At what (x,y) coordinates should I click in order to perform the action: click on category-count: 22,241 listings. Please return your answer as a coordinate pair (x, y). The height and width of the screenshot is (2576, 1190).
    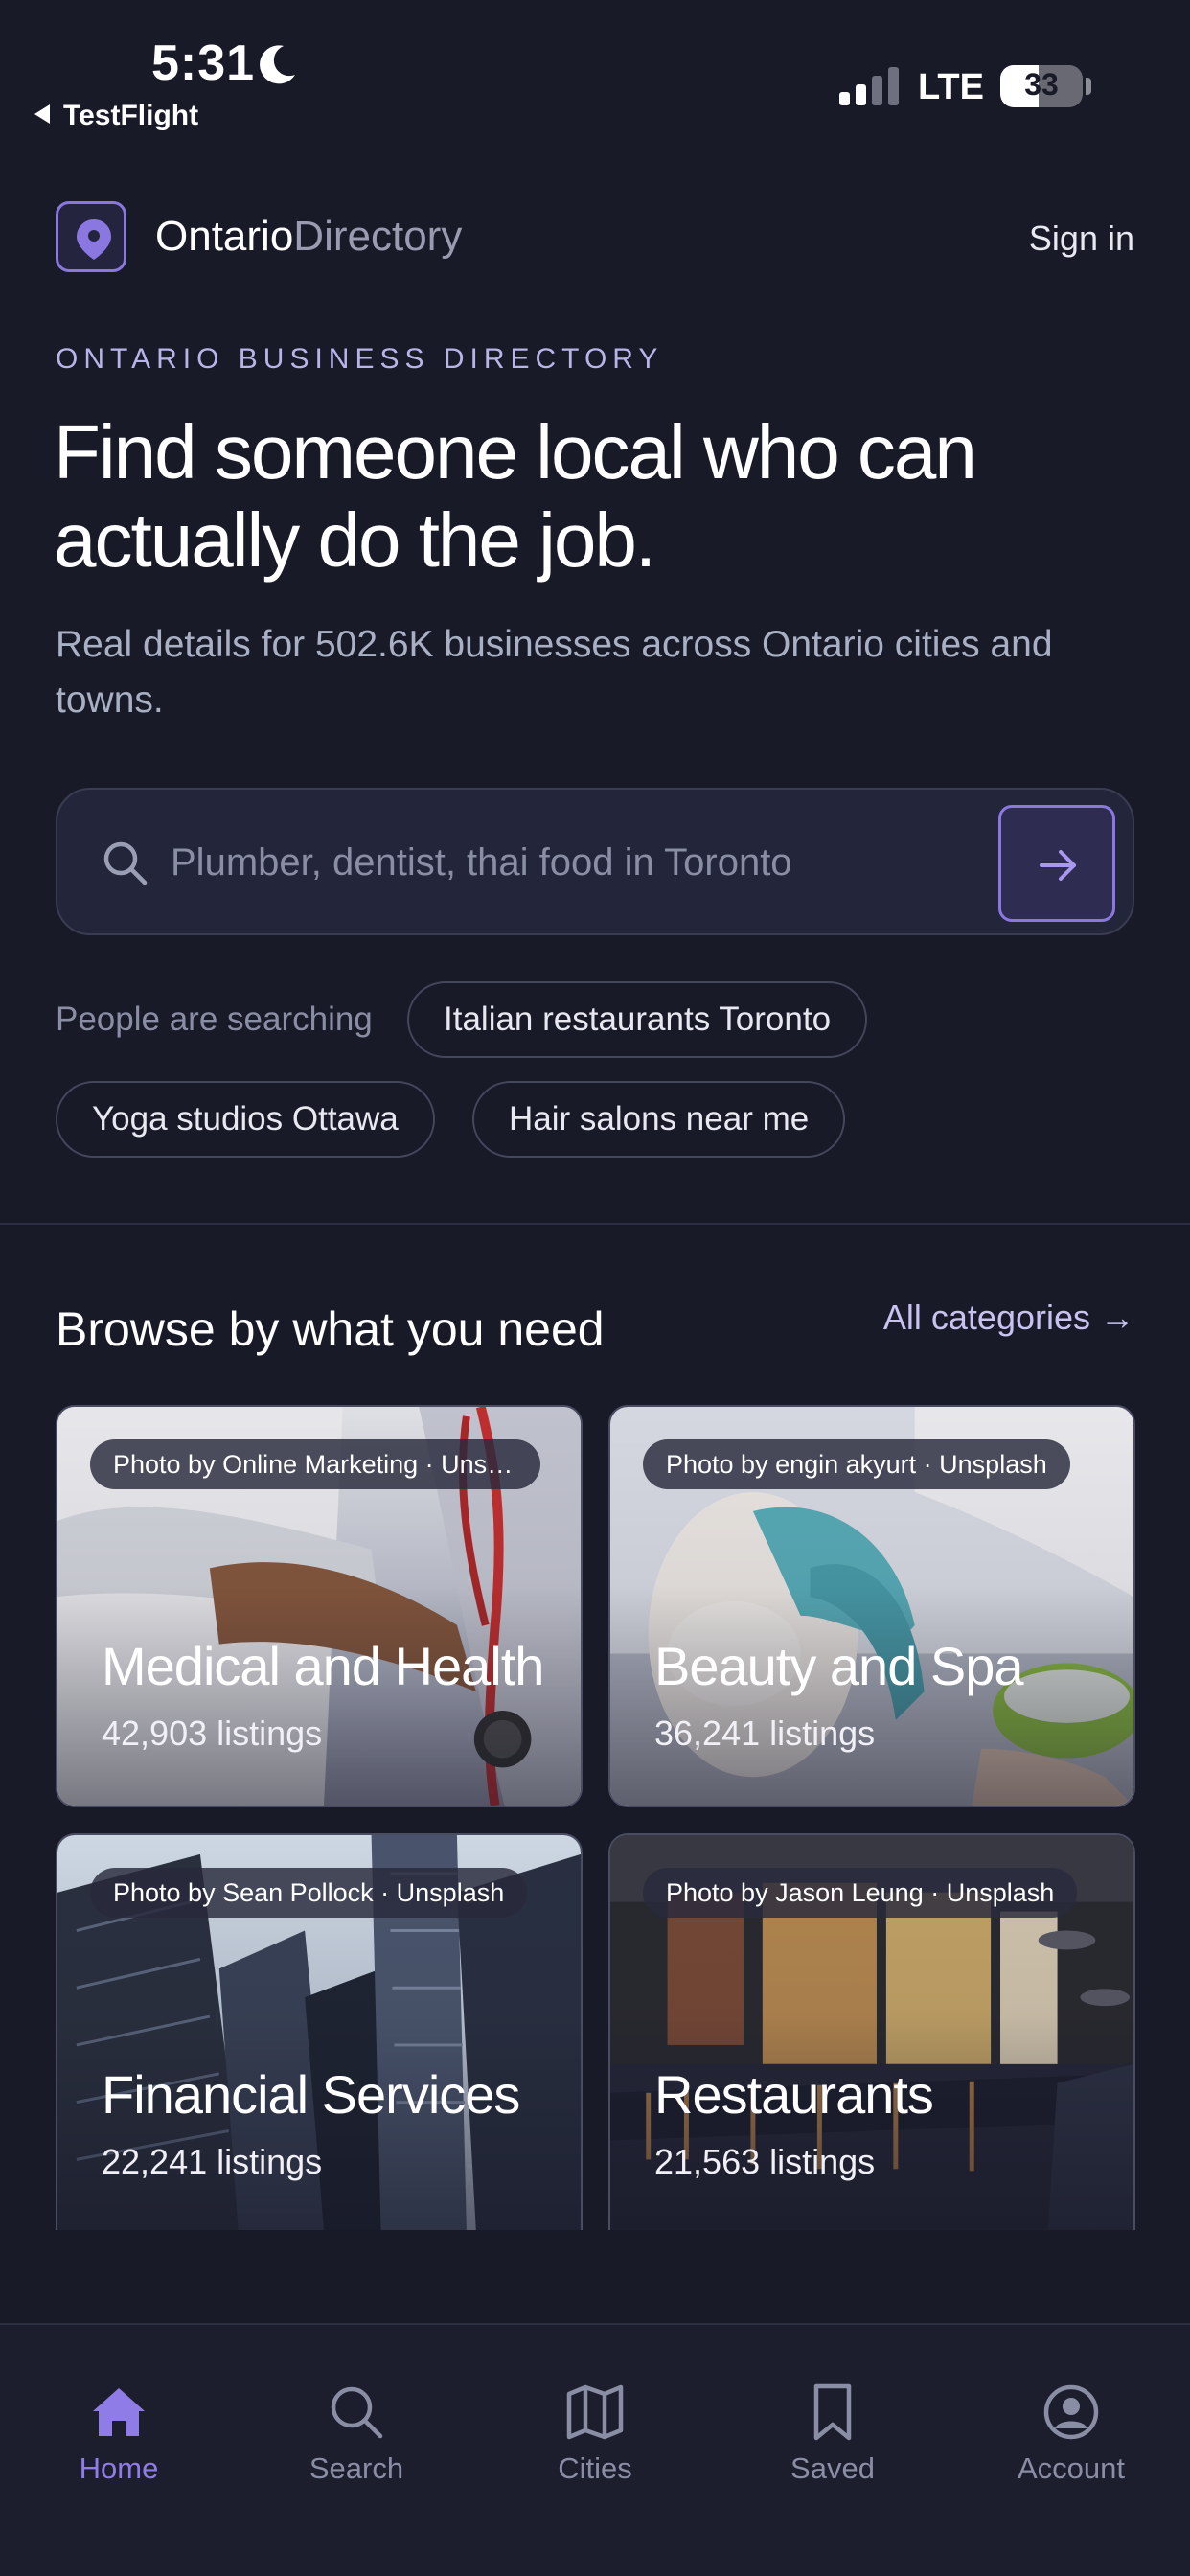
    Looking at the image, I should click on (213, 2161).